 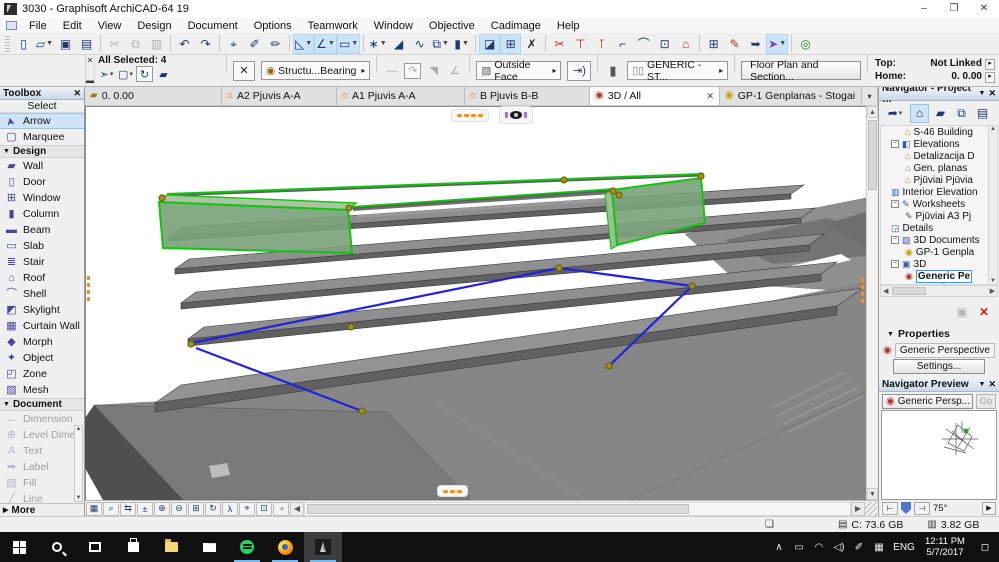 I want to click on split-button: ⊺, so click(x=601, y=44).